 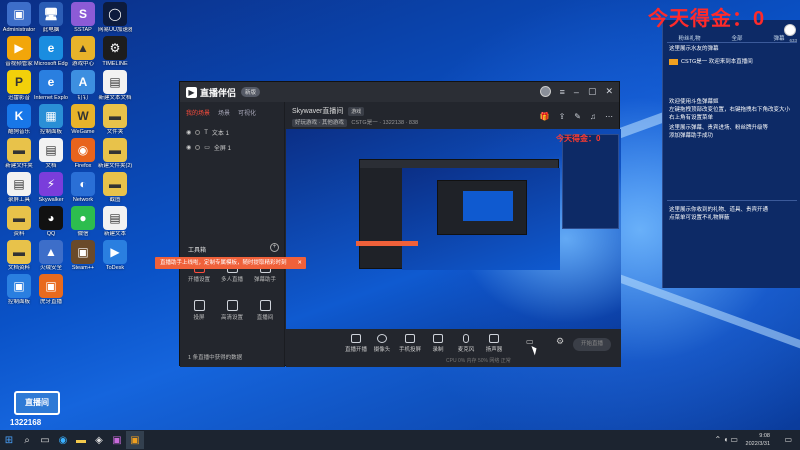 What do you see at coordinates (19, 188) in the screenshot?
I see `desktop-icon: ▤ 录屏工具` at bounding box center [19, 188].